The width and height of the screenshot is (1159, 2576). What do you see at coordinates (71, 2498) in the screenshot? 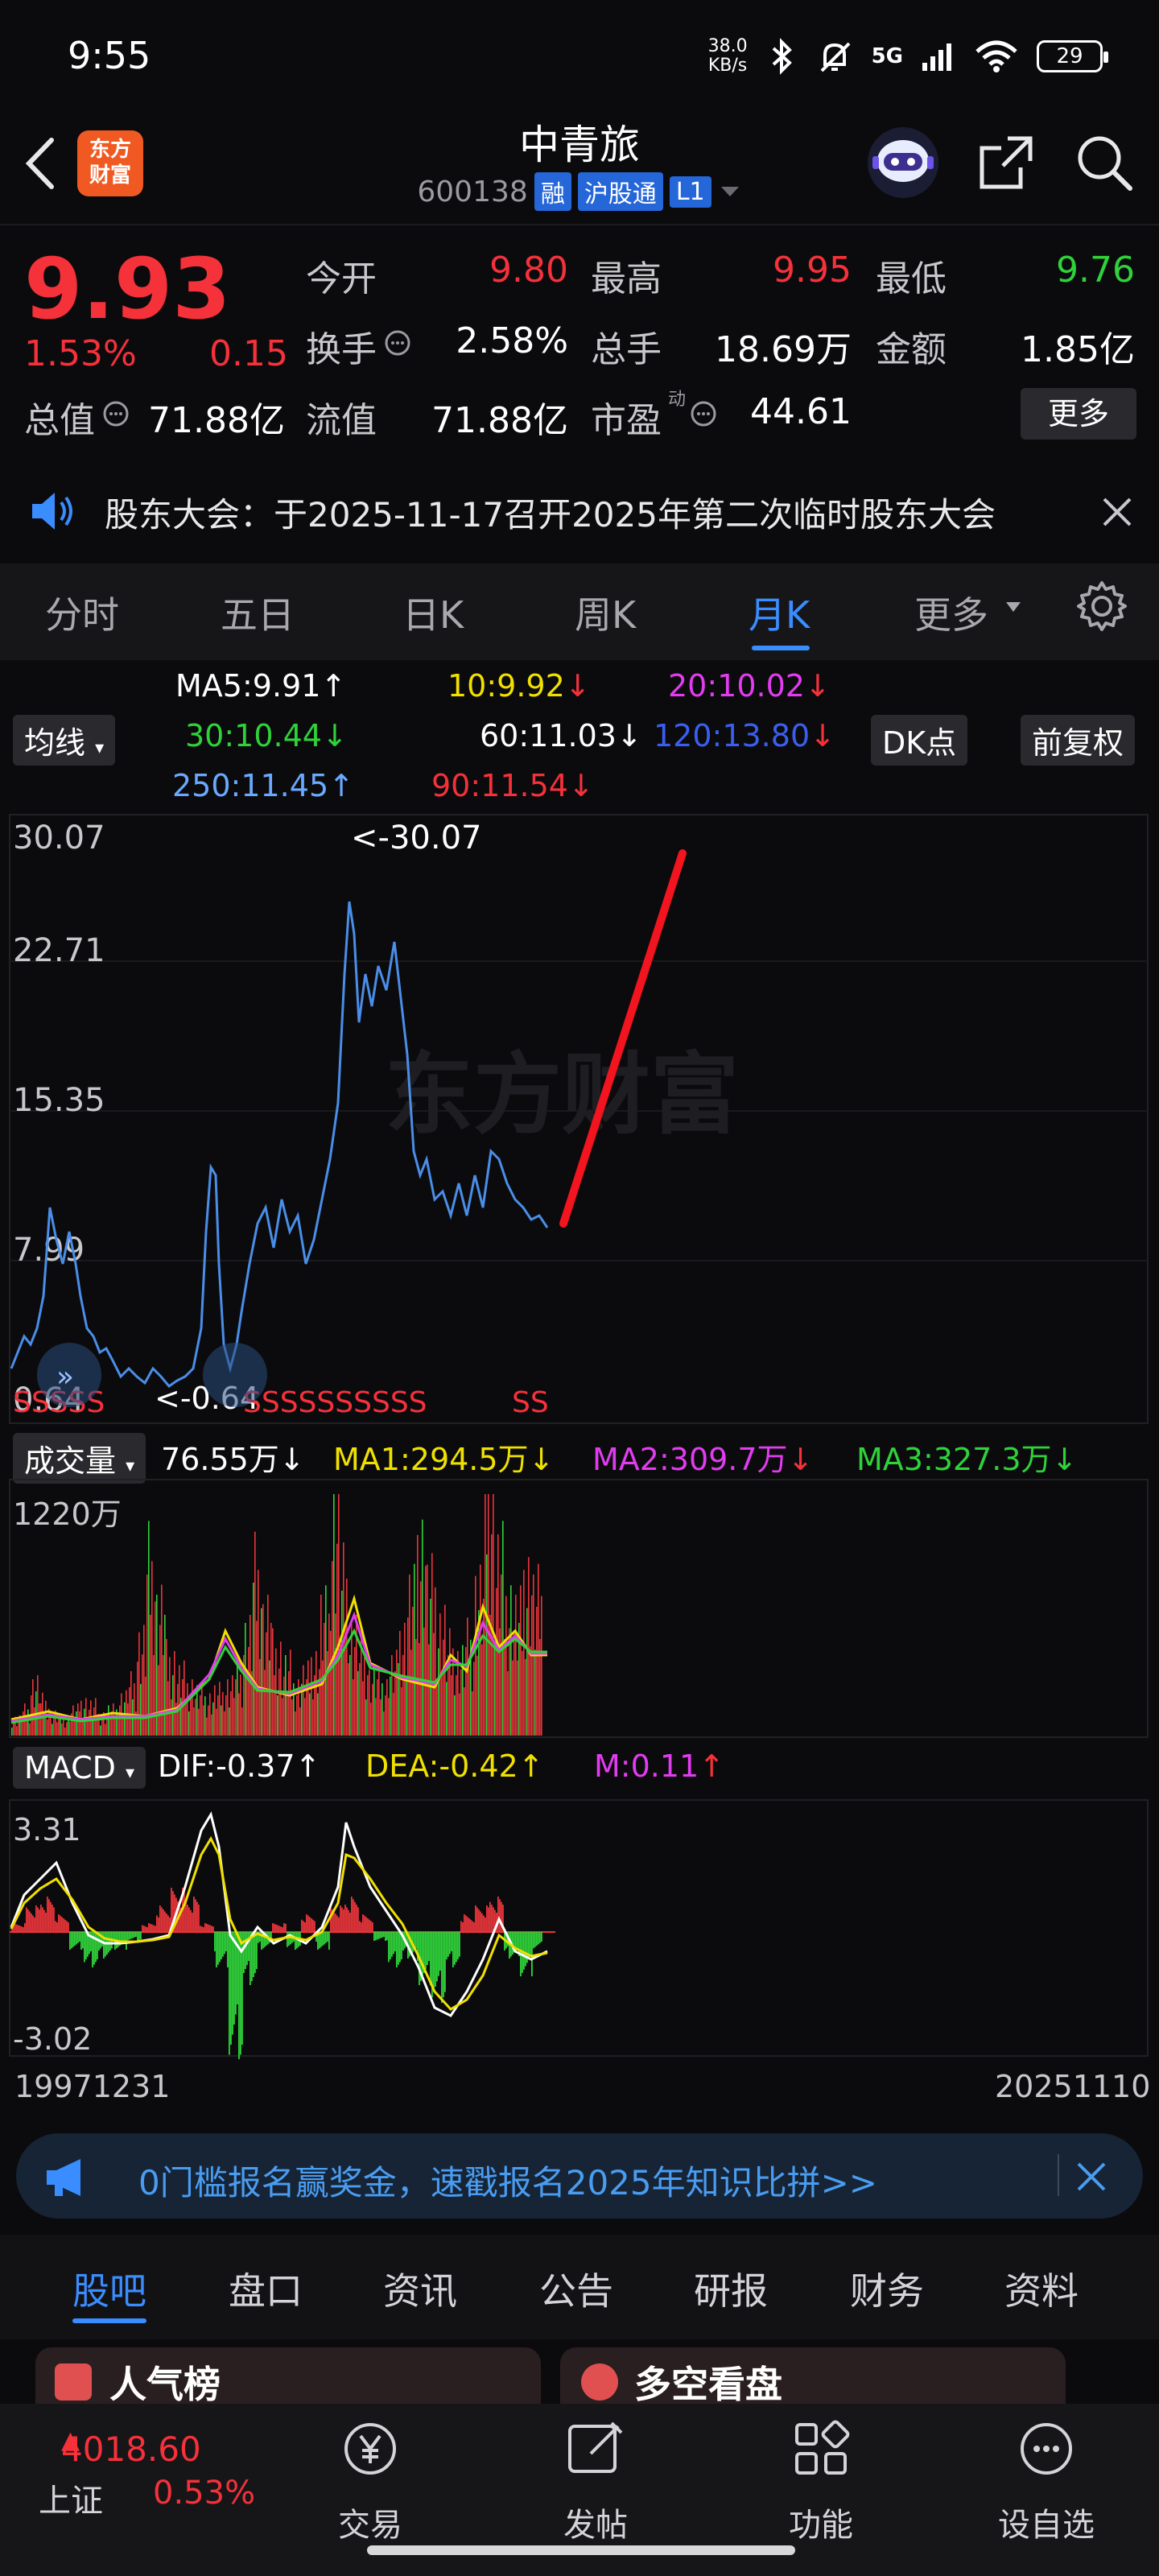
I see `index-name: 上证` at bounding box center [71, 2498].